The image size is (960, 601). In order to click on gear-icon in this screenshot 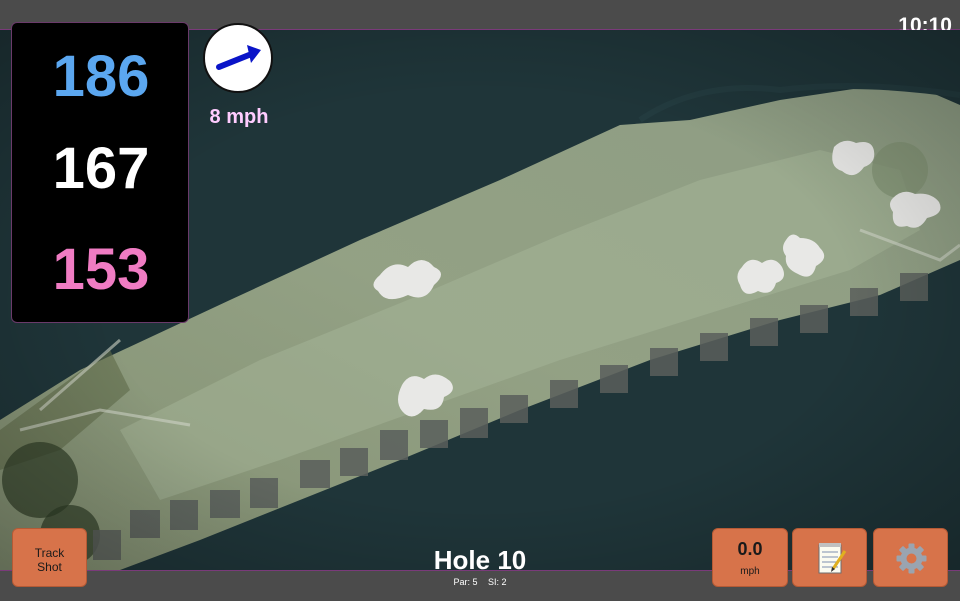, I will do `click(911, 558)`.